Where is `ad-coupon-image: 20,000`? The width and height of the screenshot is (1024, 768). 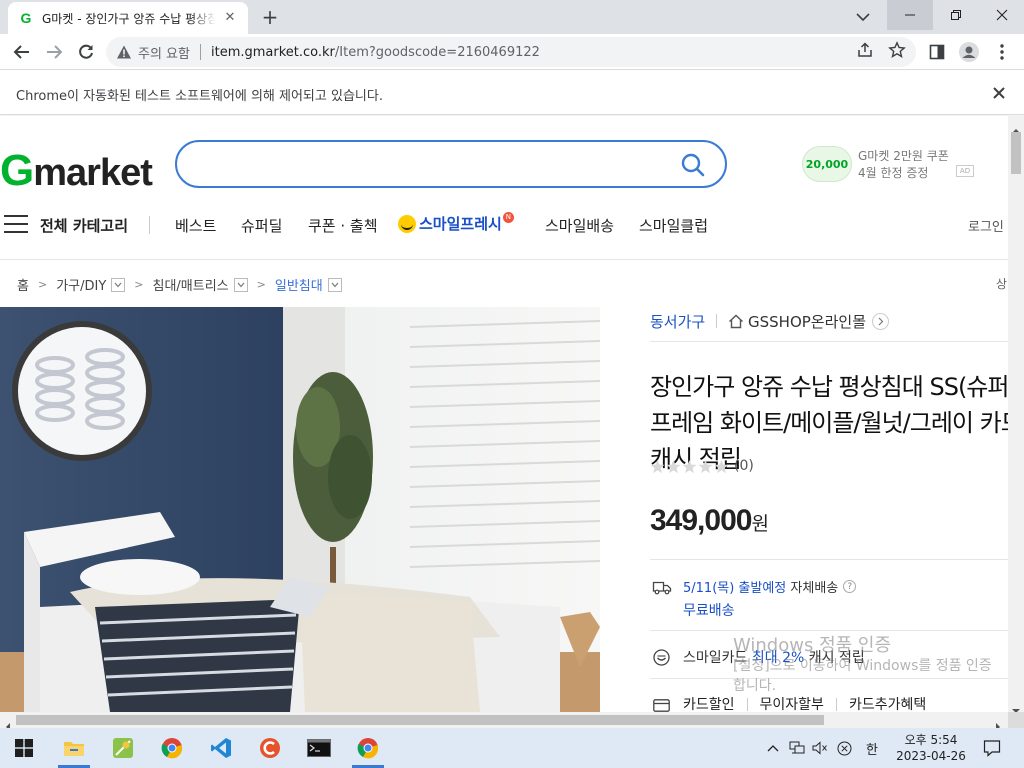 ad-coupon-image: 20,000 is located at coordinates (827, 164).